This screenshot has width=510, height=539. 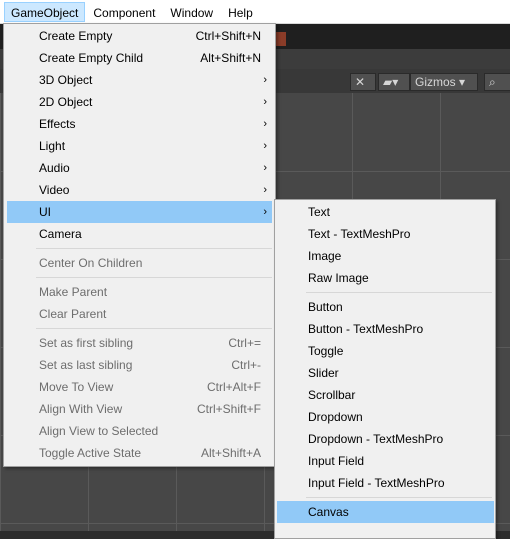 What do you see at coordinates (124, 12) in the screenshot?
I see `menu-component: Component` at bounding box center [124, 12].